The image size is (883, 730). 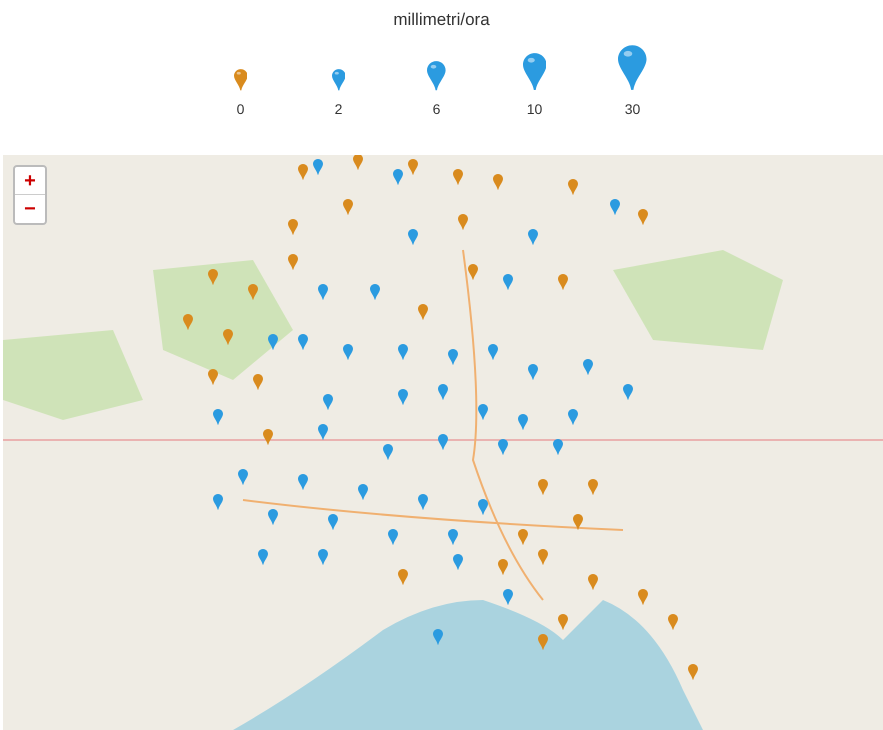 I want to click on legend-label: 6, so click(x=436, y=109).